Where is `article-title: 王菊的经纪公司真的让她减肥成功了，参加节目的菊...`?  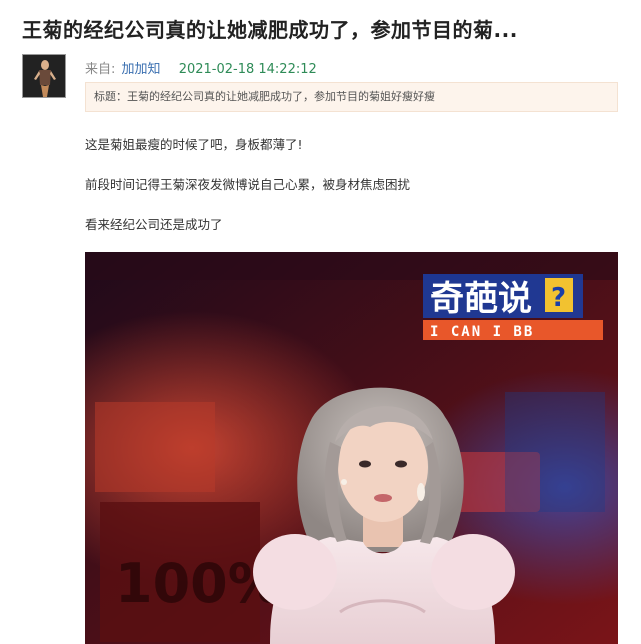 article-title: 王菊的经纪公司真的让她减肥成功了，参加节目的菊... is located at coordinates (270, 30).